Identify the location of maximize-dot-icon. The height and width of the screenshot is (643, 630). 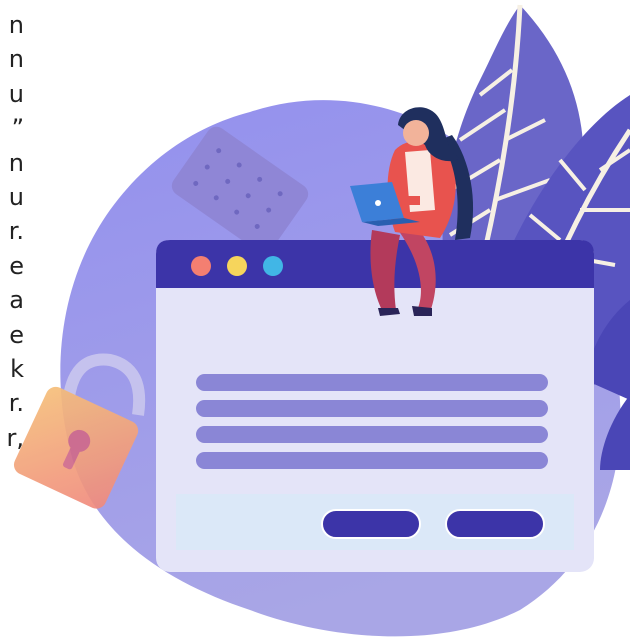
(273, 266).